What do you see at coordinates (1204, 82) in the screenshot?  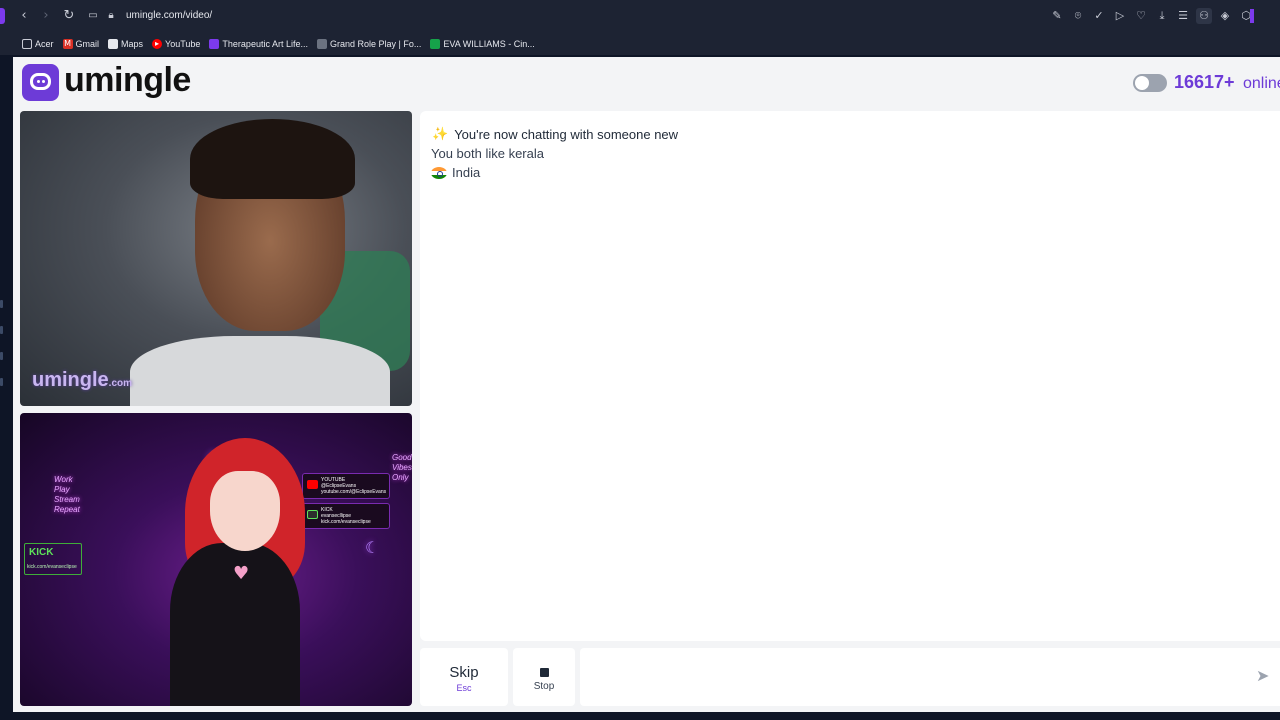 I see `online-count: 16617+` at bounding box center [1204, 82].